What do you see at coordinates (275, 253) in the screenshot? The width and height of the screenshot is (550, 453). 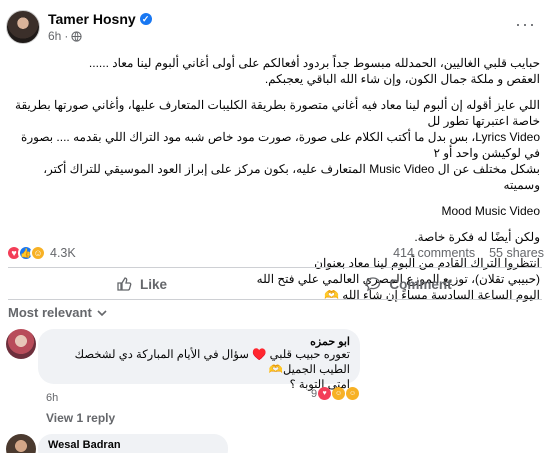 I see `stats-row: ♥ 👍 ☺ 4.3K 414 comments 55 shares` at bounding box center [275, 253].